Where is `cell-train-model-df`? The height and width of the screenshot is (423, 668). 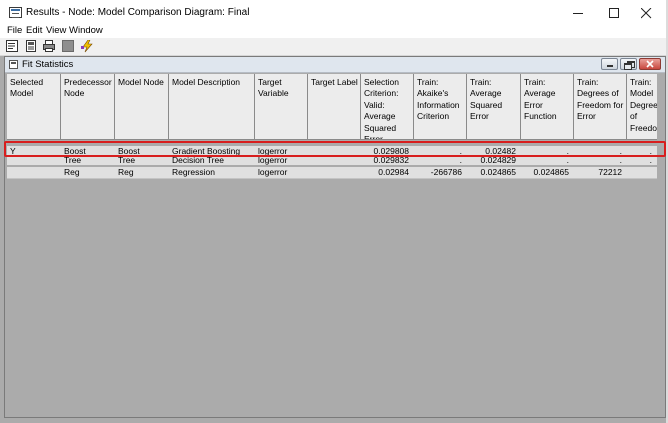
cell-train-model-df is located at coordinates (642, 172).